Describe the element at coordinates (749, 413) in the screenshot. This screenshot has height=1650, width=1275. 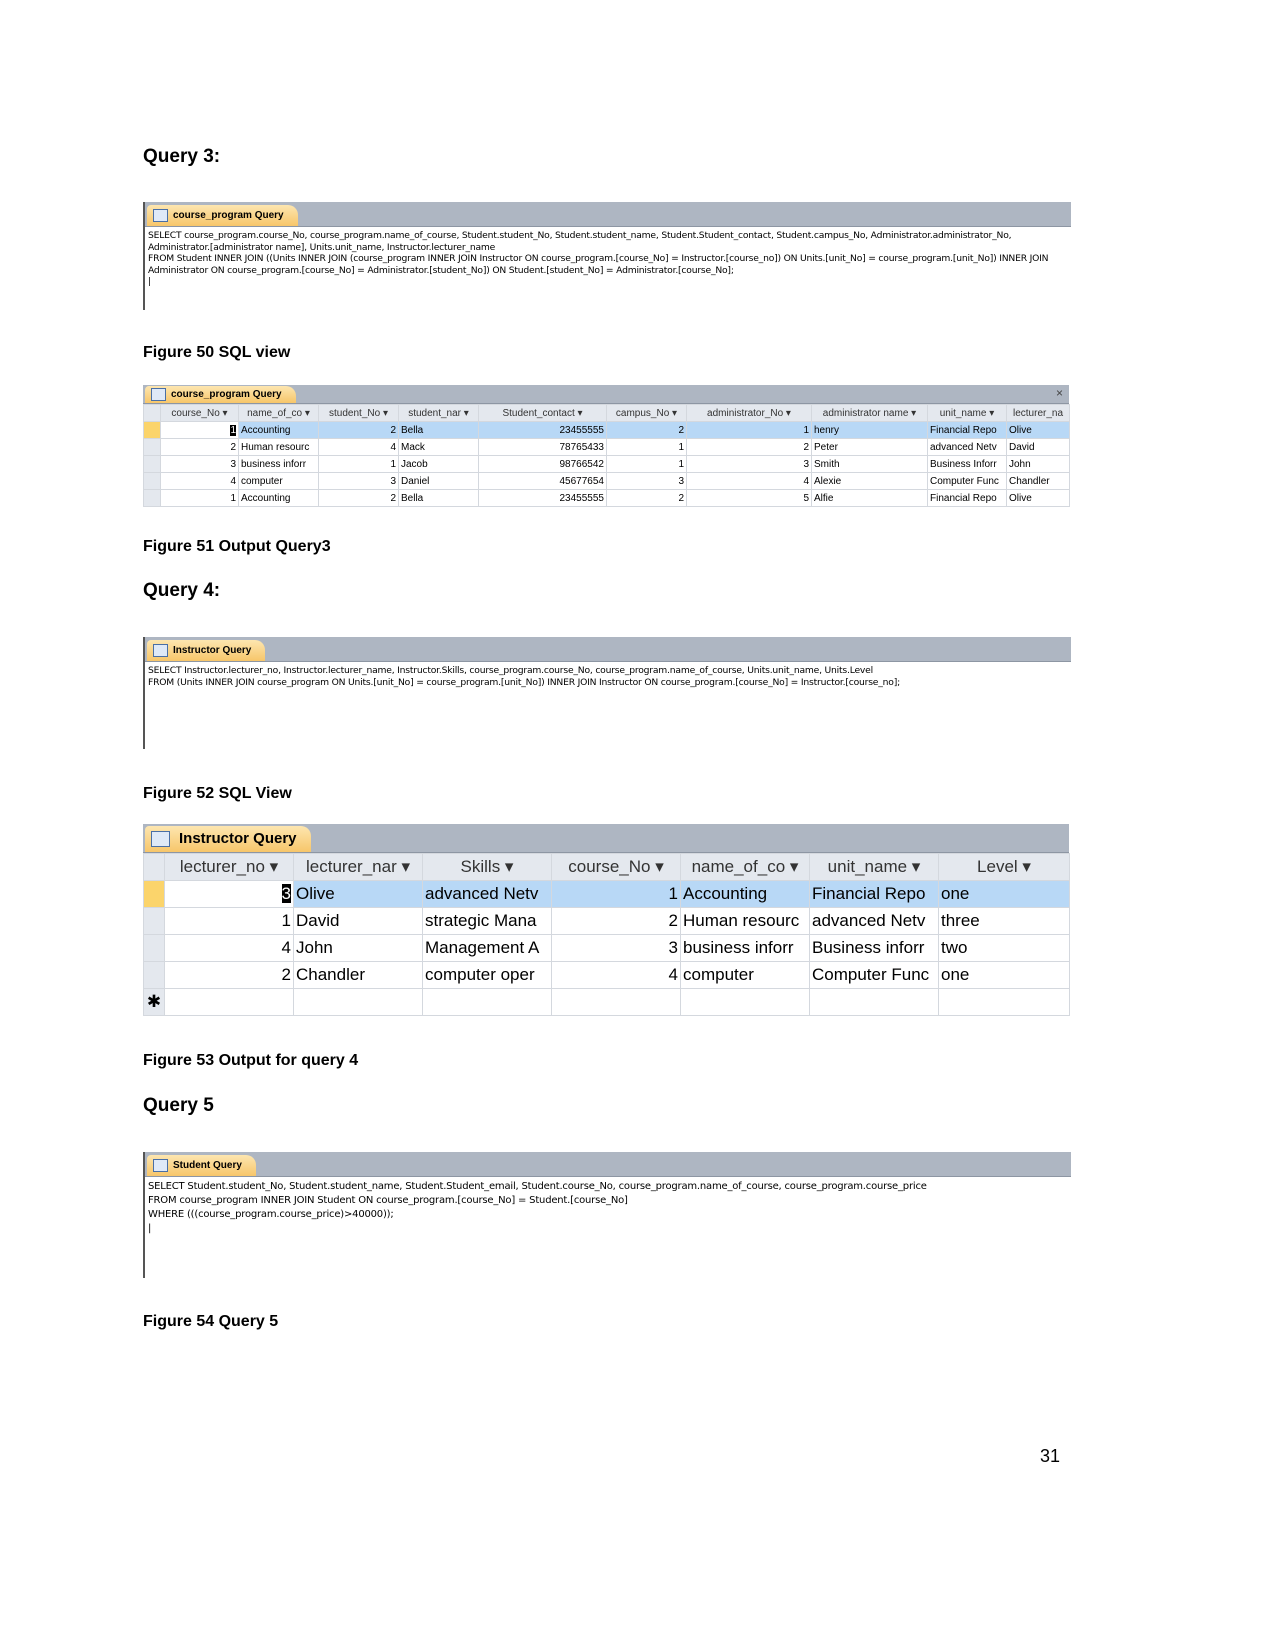
I see `column-header: administrator_No ▾` at that location.